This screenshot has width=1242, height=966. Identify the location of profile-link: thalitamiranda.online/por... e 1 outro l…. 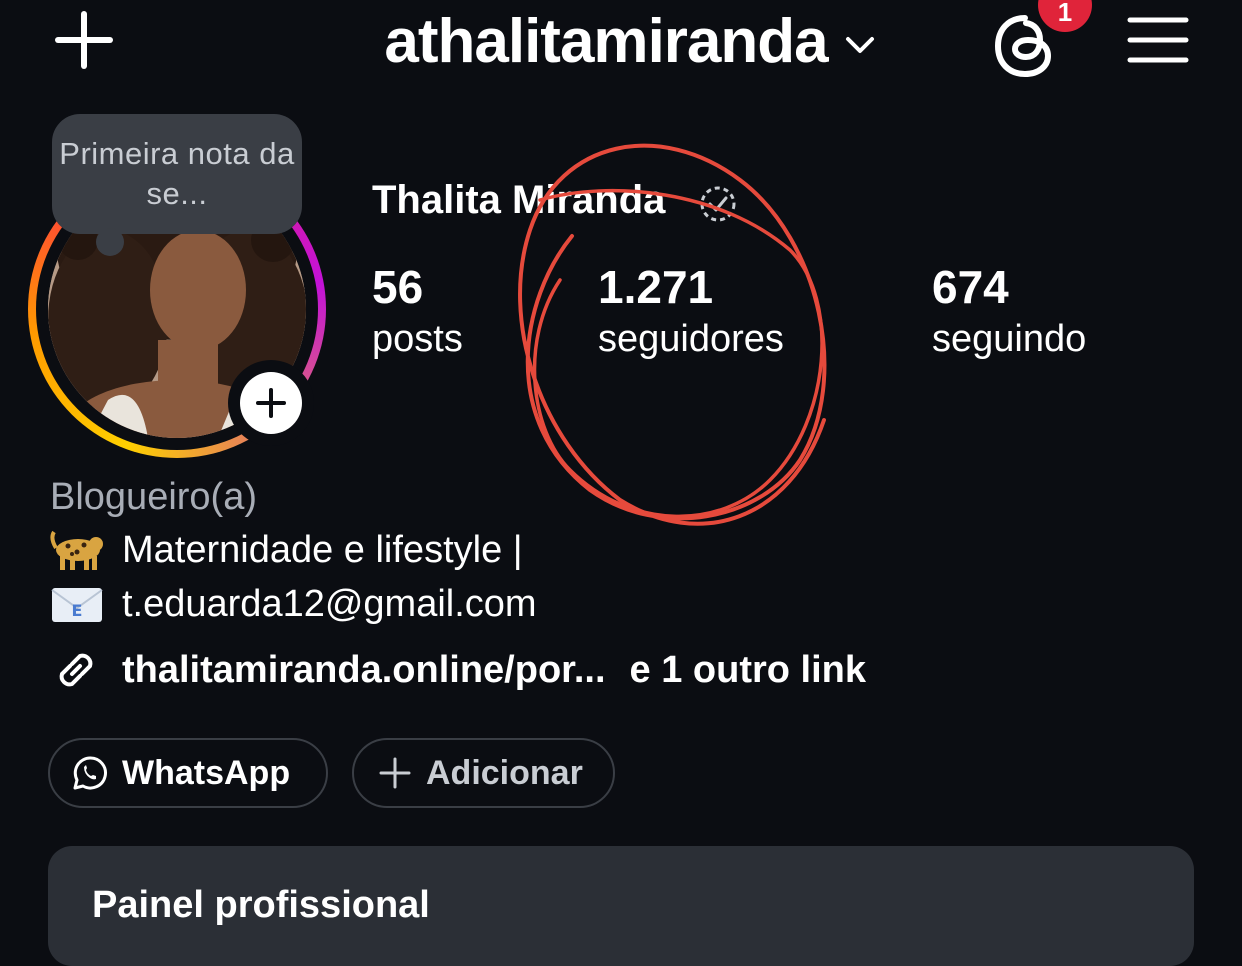
(458, 670).